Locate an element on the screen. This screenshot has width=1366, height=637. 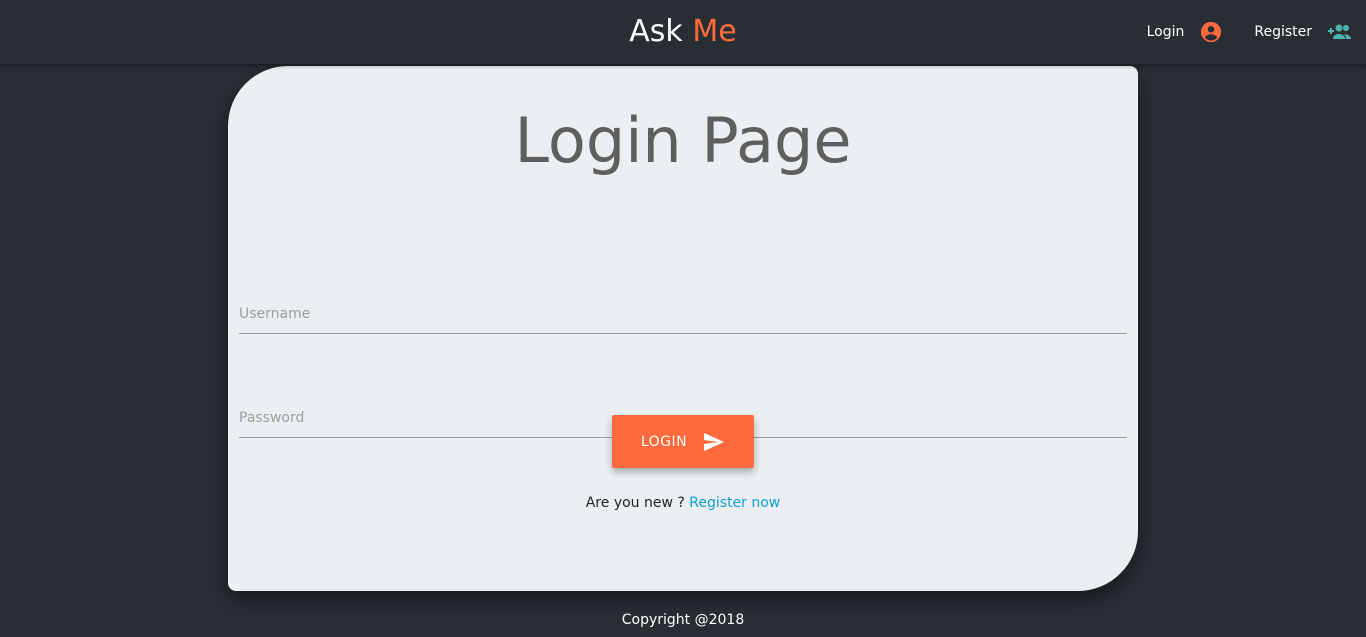
login-button-label: LOGIN is located at coordinates (664, 441).